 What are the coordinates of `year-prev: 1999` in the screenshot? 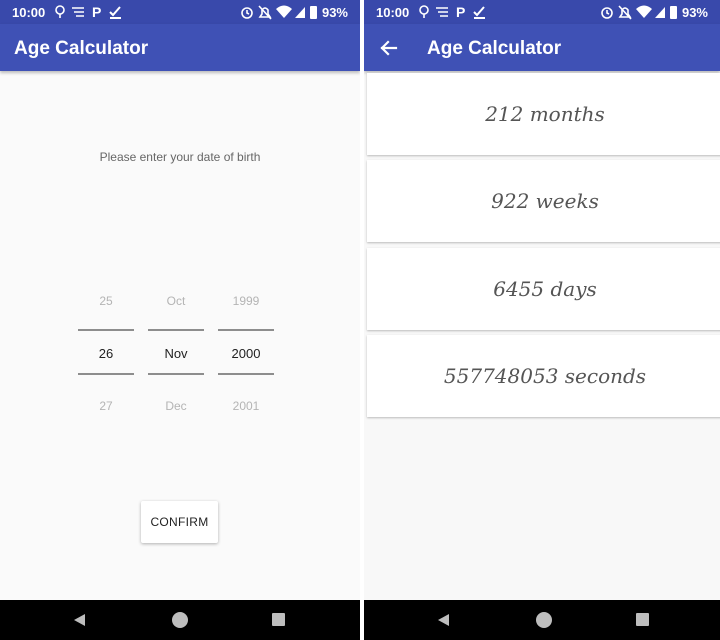 It's located at (246, 301).